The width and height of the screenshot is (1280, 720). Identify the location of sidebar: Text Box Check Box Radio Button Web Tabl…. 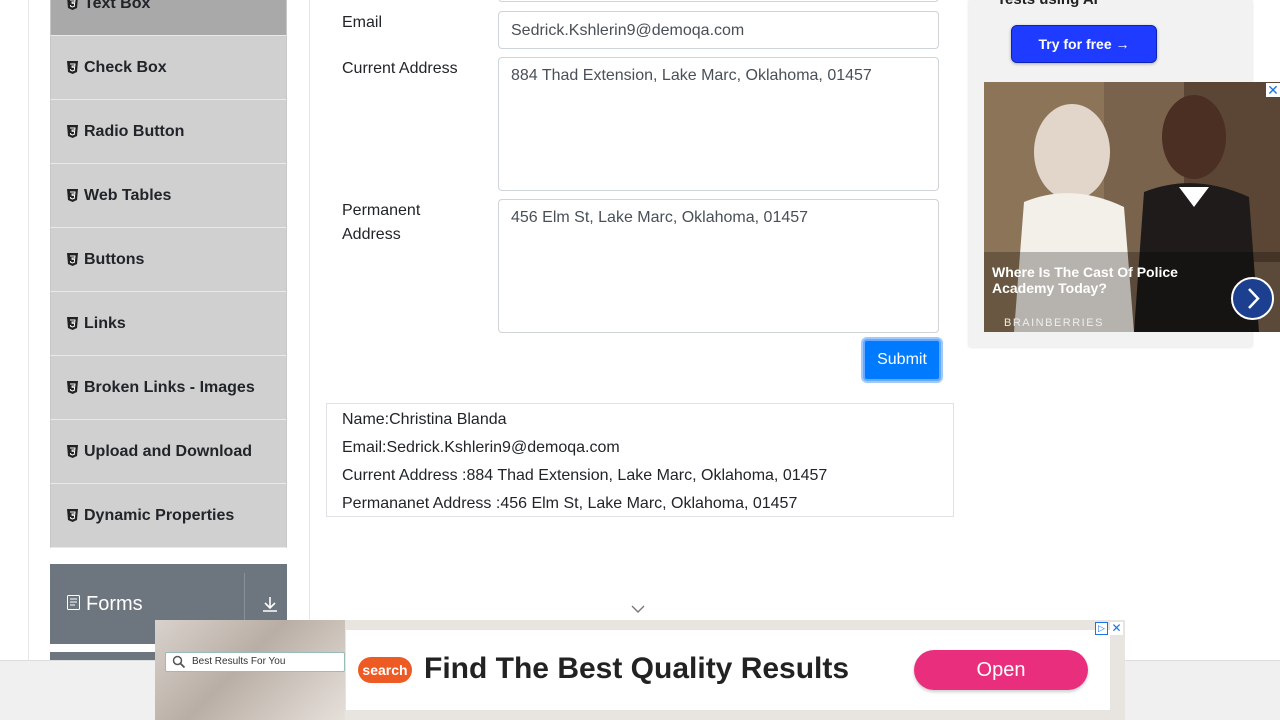
(168, 274).